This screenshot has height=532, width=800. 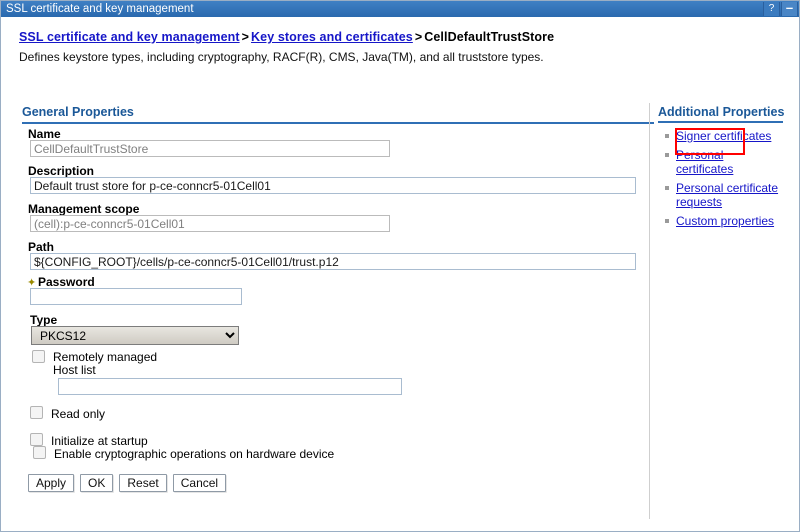 I want to click on checkbox-enable-crypto-hardware, so click(x=39, y=452).